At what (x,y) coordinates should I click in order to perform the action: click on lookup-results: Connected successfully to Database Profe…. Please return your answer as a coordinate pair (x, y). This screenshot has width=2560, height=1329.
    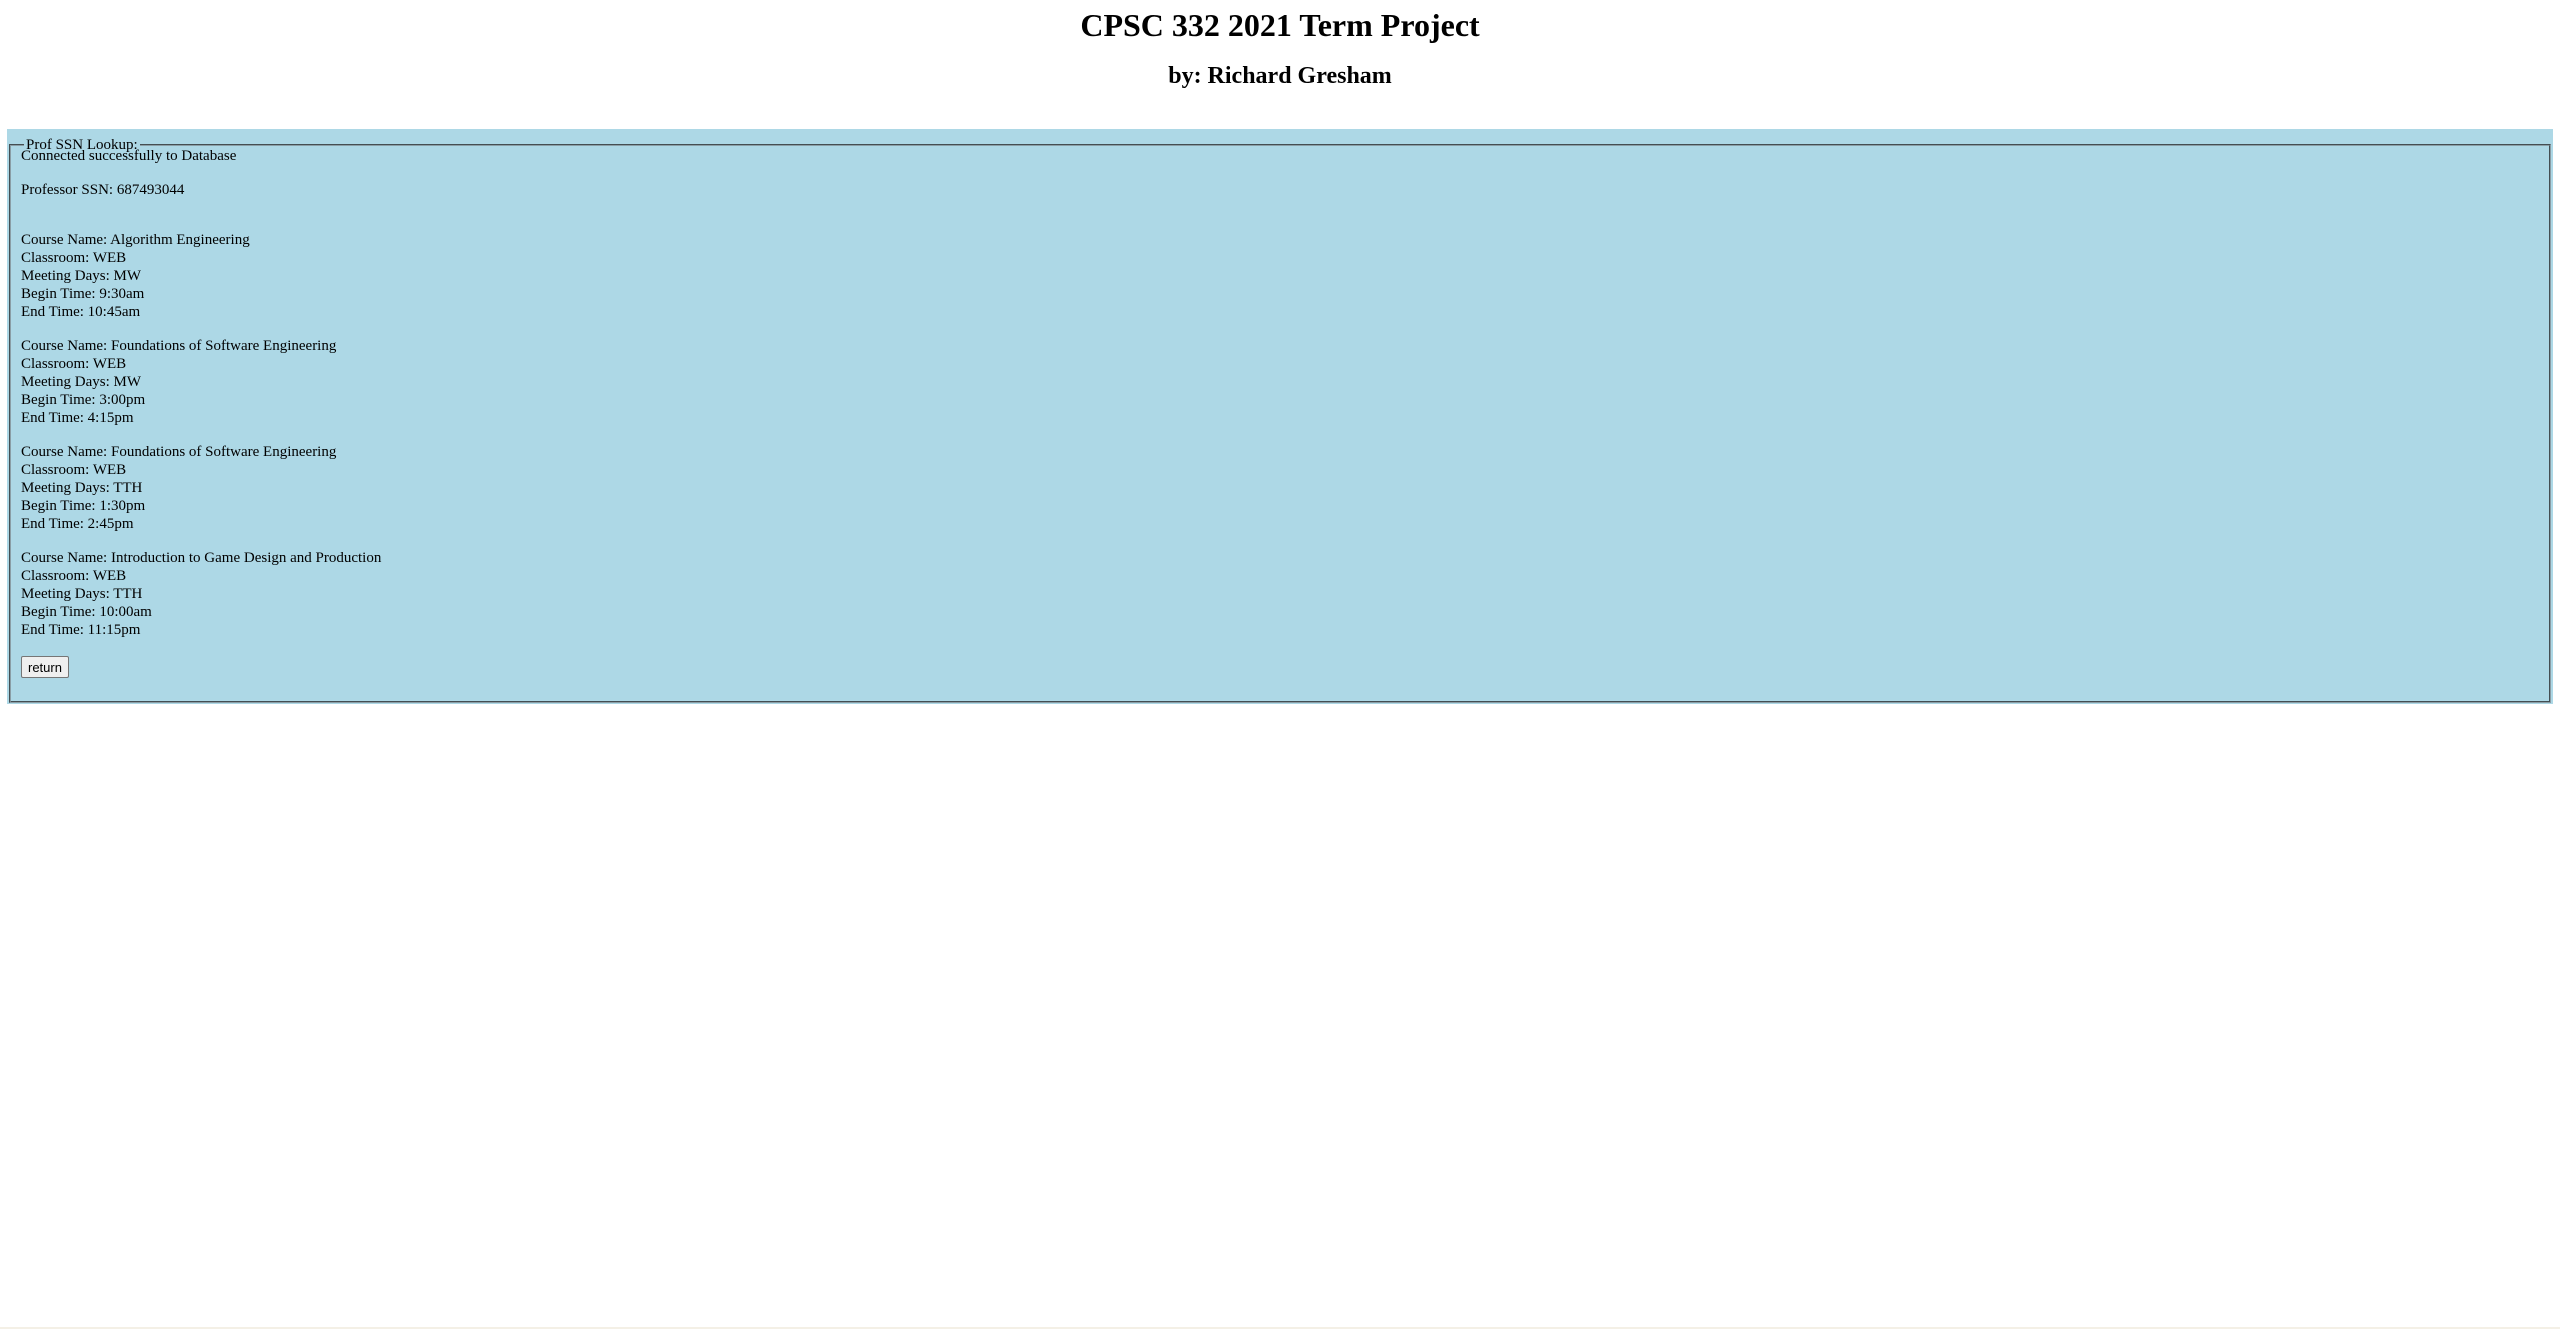
    Looking at the image, I should click on (201, 412).